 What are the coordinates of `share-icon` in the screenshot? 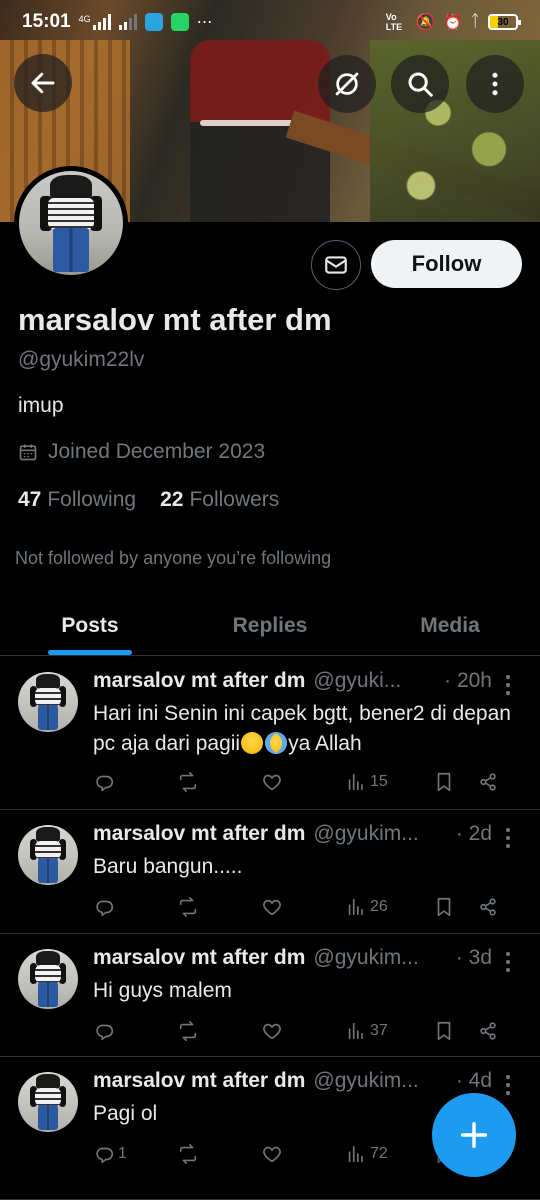 It's located at (488, 907).